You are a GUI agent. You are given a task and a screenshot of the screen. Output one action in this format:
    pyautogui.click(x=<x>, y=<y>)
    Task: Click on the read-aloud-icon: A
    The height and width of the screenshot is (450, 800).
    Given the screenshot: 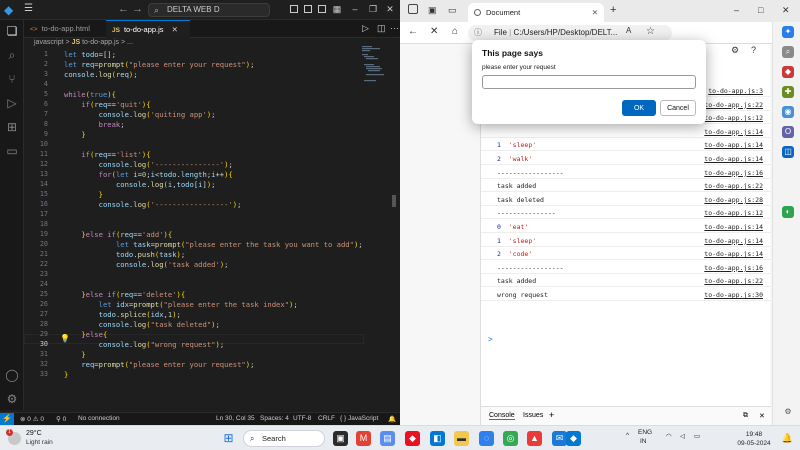 What is the action you would take?
    pyautogui.click(x=628, y=30)
    